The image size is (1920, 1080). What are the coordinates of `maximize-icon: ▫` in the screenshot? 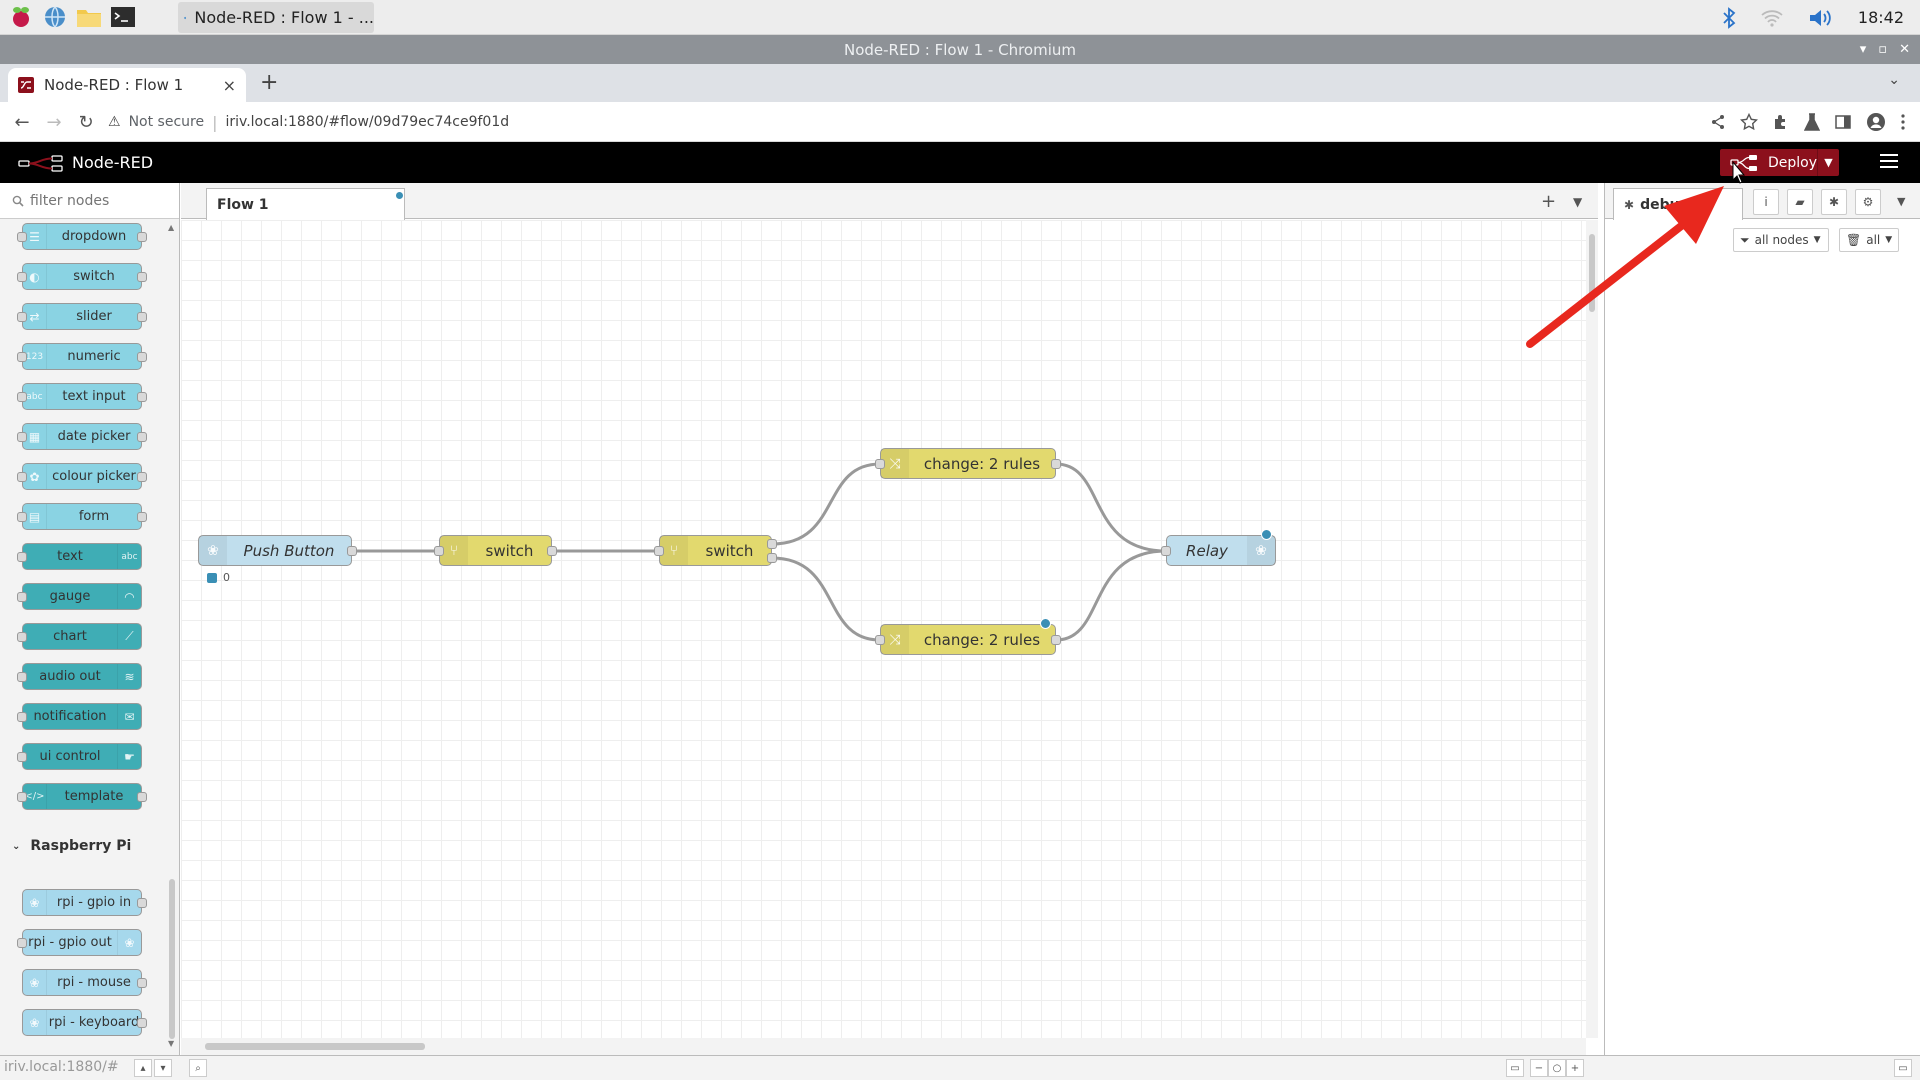 It's located at (1882, 49).